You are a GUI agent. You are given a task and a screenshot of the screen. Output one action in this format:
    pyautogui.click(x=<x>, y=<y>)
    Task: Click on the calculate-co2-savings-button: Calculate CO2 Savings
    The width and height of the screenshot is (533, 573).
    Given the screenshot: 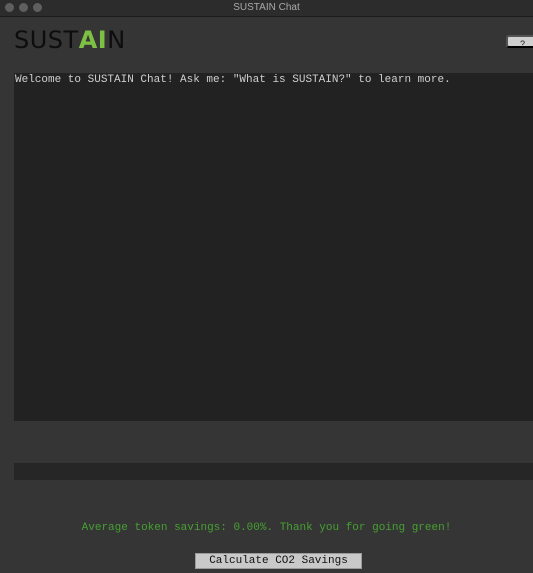 What is the action you would take?
    pyautogui.click(x=278, y=561)
    